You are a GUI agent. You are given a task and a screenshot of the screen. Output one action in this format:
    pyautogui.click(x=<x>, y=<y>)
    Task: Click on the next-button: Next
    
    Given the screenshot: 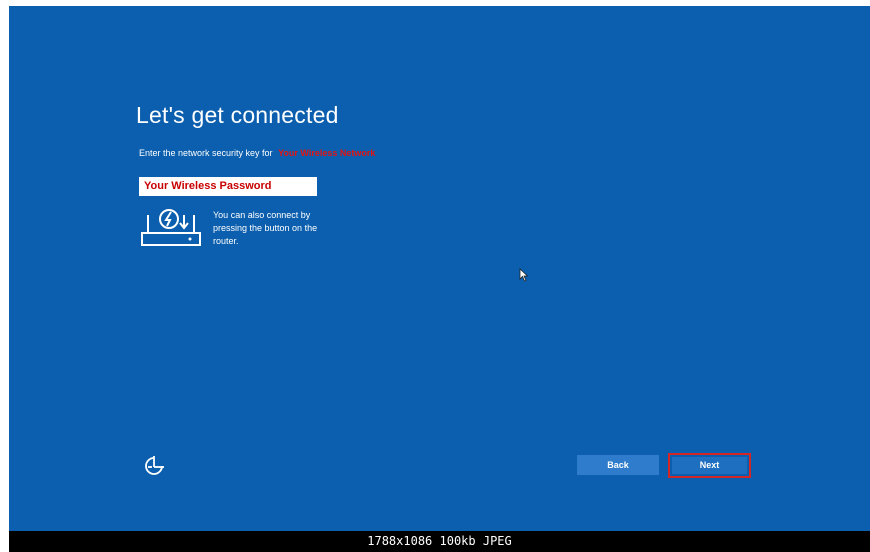 What is the action you would take?
    pyautogui.click(x=709, y=465)
    